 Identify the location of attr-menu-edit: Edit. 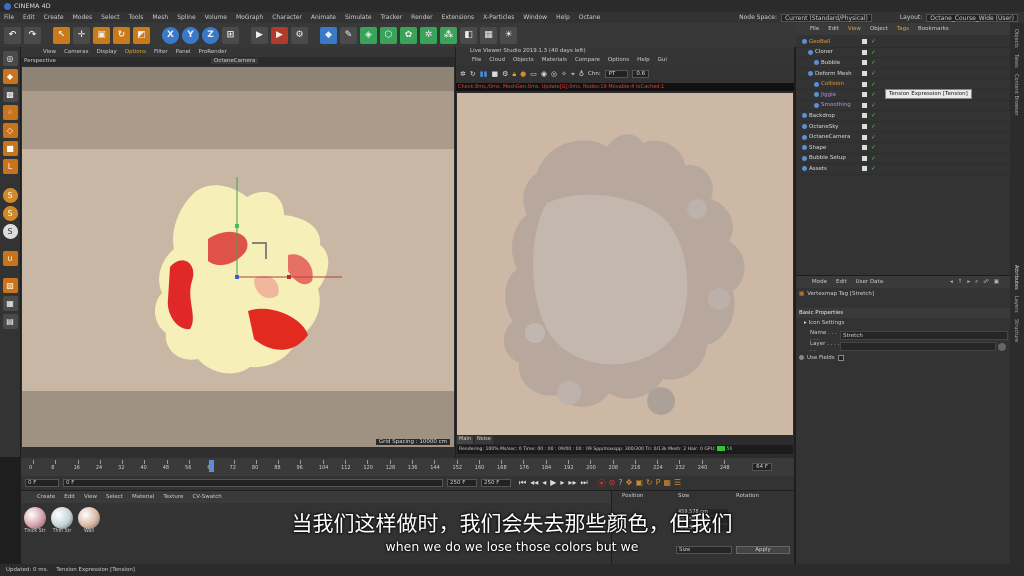
(841, 282).